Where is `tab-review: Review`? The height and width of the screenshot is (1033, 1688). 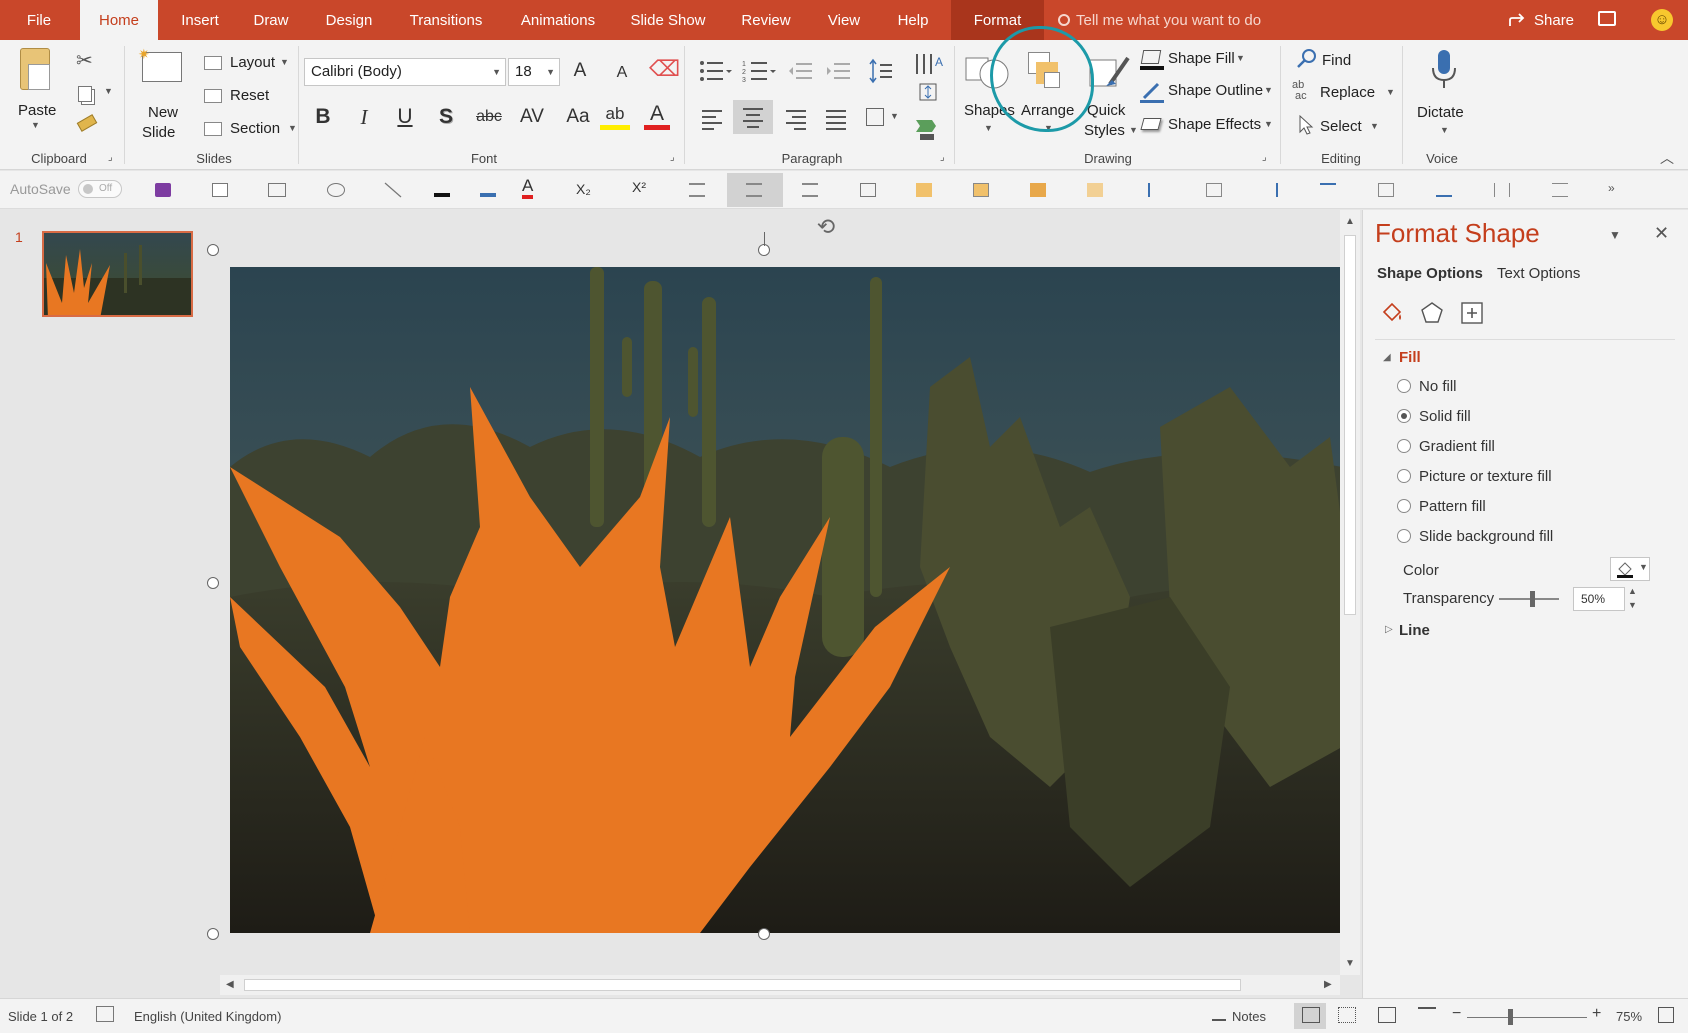 tab-review: Review is located at coordinates (766, 20).